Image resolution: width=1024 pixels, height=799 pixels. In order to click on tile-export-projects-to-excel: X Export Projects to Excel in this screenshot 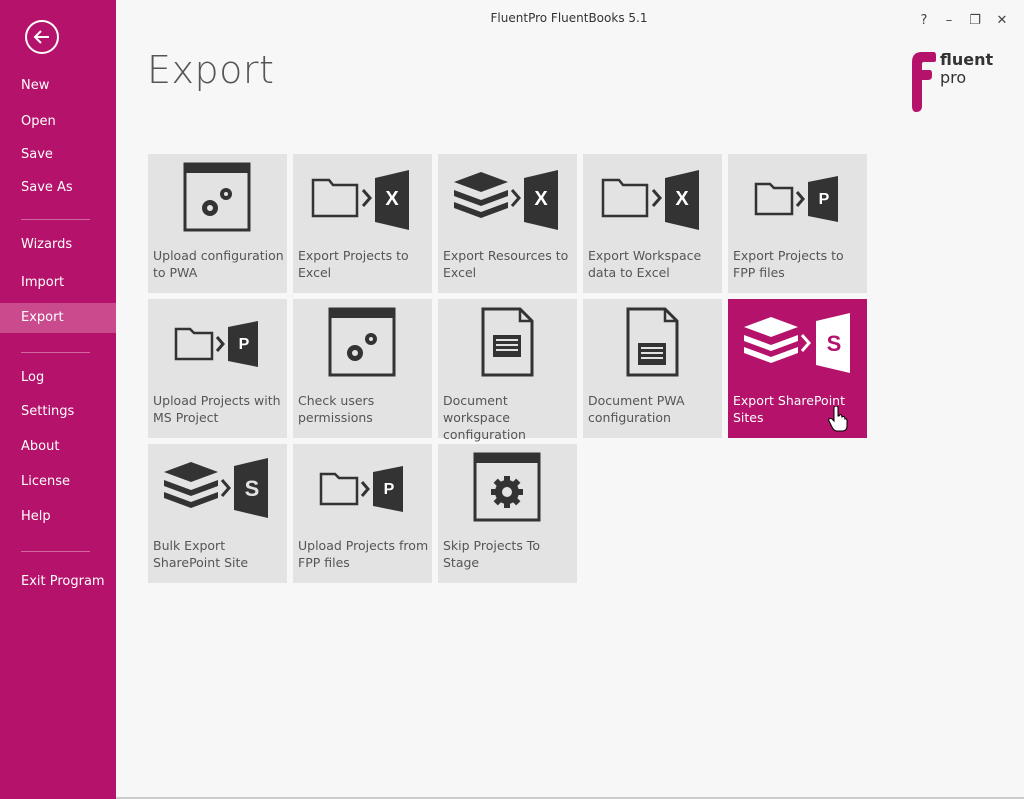, I will do `click(362, 223)`.